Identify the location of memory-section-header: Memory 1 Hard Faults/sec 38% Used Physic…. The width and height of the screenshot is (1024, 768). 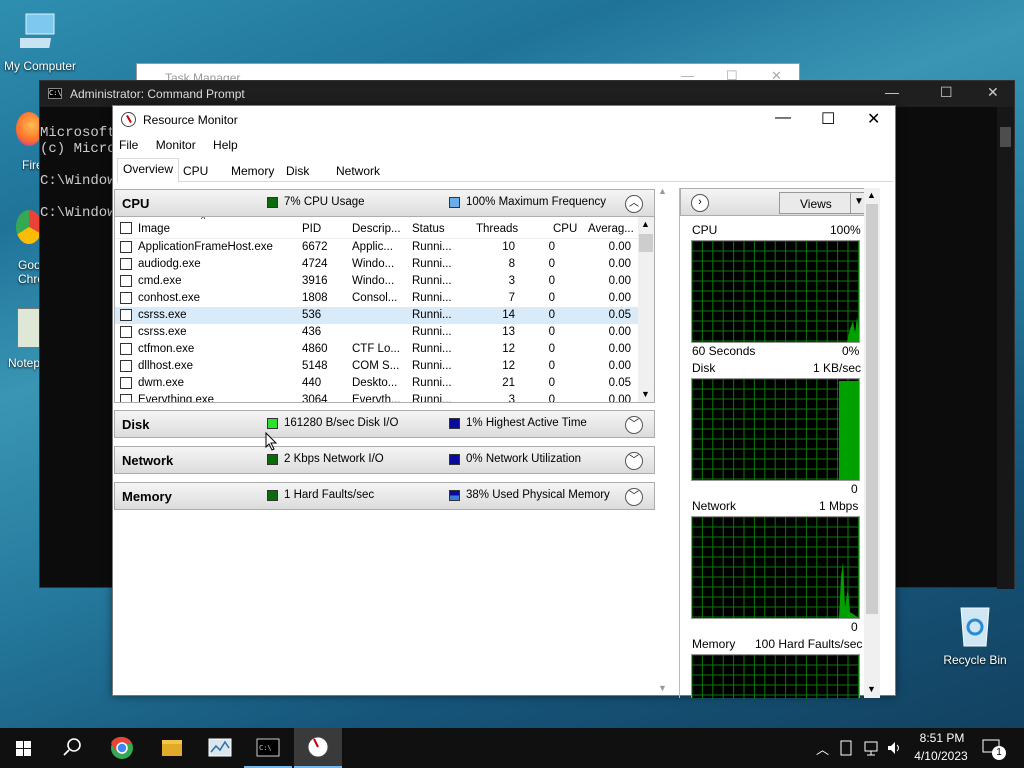
(384, 496).